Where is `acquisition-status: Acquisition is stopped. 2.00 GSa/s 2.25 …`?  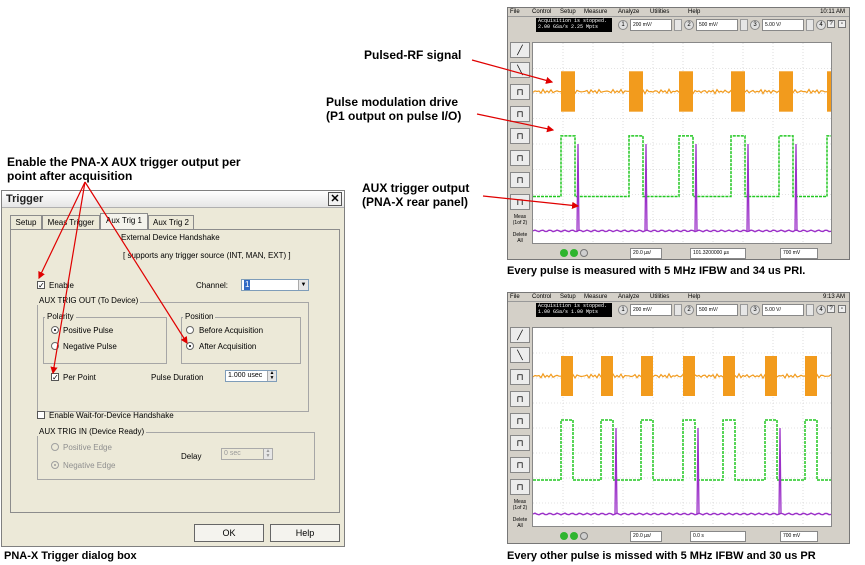 acquisition-status: Acquisition is stopped. 2.00 GSa/s 2.25 … is located at coordinates (574, 25).